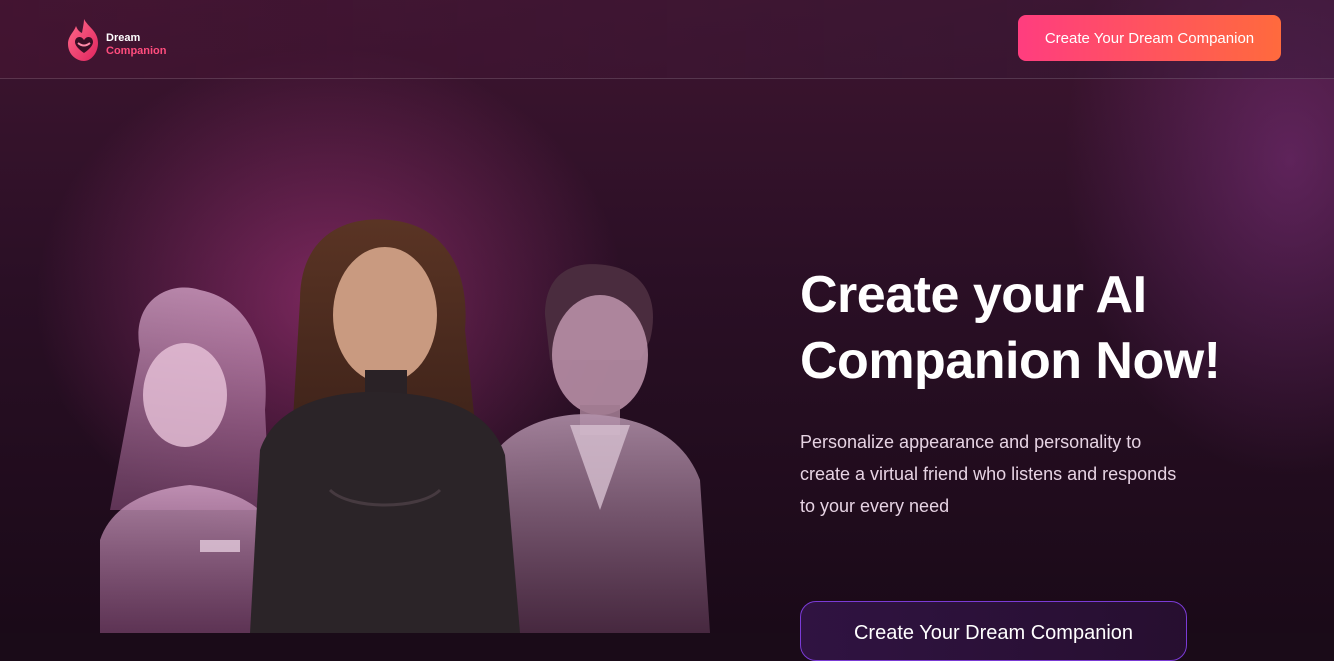 The width and height of the screenshot is (1334, 661). I want to click on logo: Dream Companion, so click(124, 40).